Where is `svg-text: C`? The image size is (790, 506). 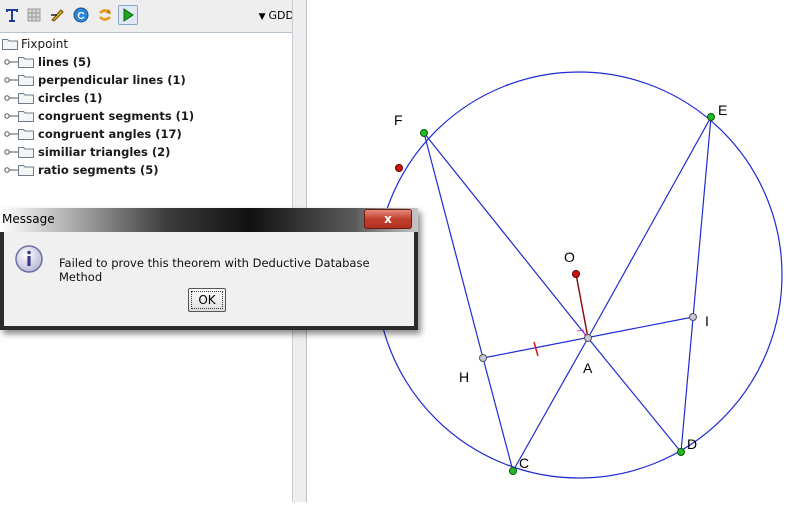
svg-text: C is located at coordinates (80, 16).